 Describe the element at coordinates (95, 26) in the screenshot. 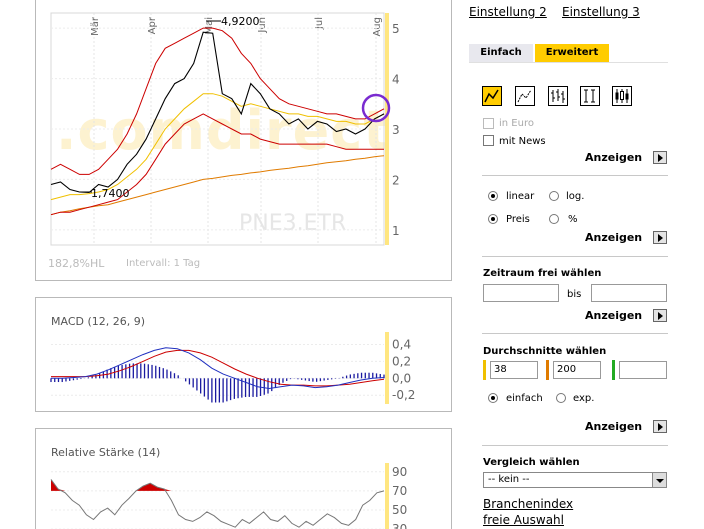

I see `month-tick-label: Mär` at that location.